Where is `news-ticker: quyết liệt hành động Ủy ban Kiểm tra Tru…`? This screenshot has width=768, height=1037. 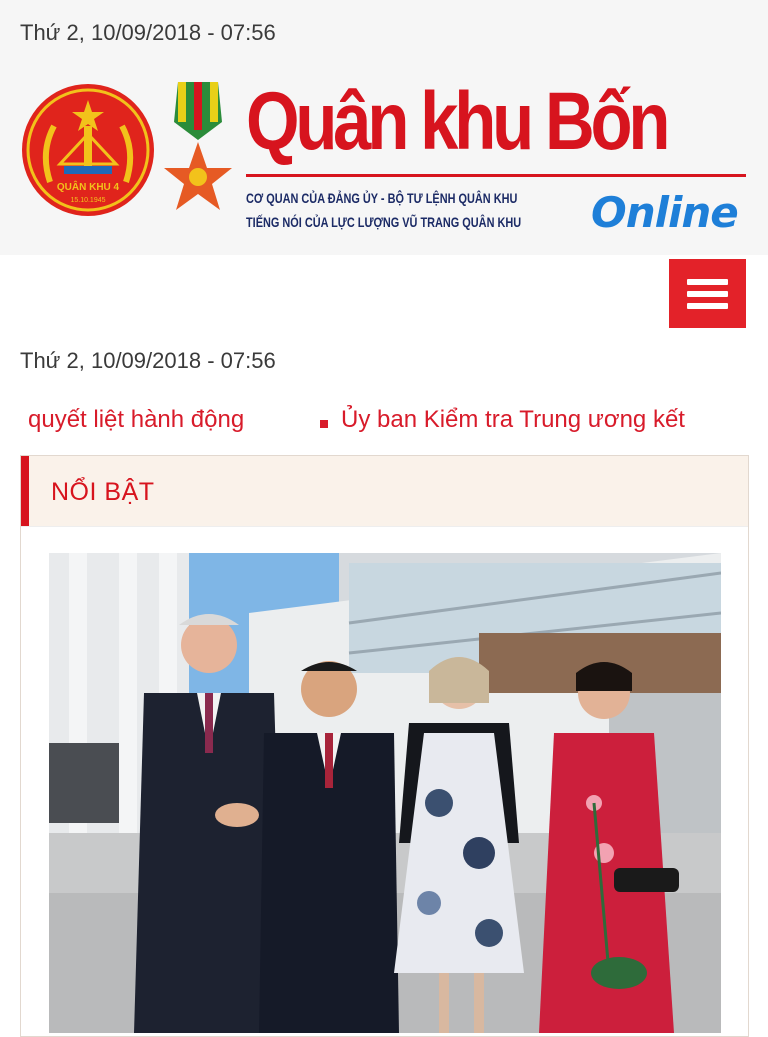 news-ticker: quyết liệt hành động Ủy ban Kiểm tra Tru… is located at coordinates (384, 422).